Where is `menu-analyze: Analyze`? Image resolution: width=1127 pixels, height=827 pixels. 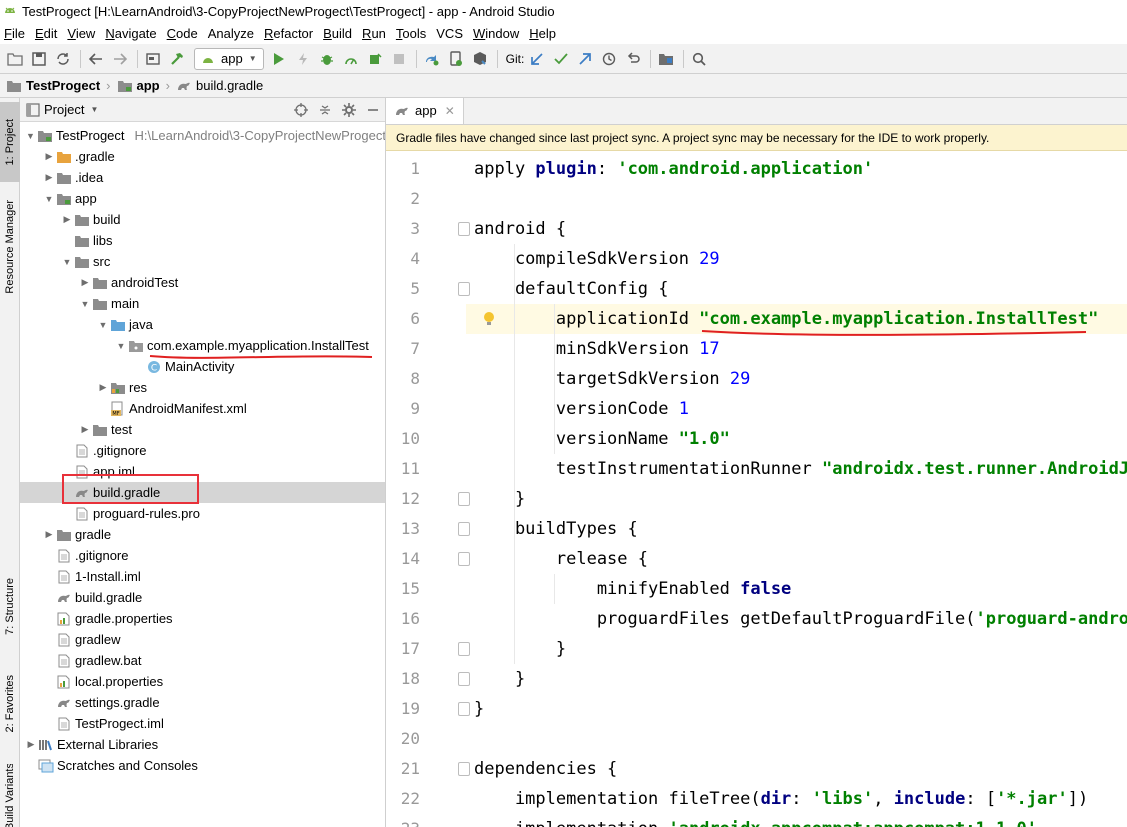
menu-analyze: Analyze is located at coordinates (231, 33).